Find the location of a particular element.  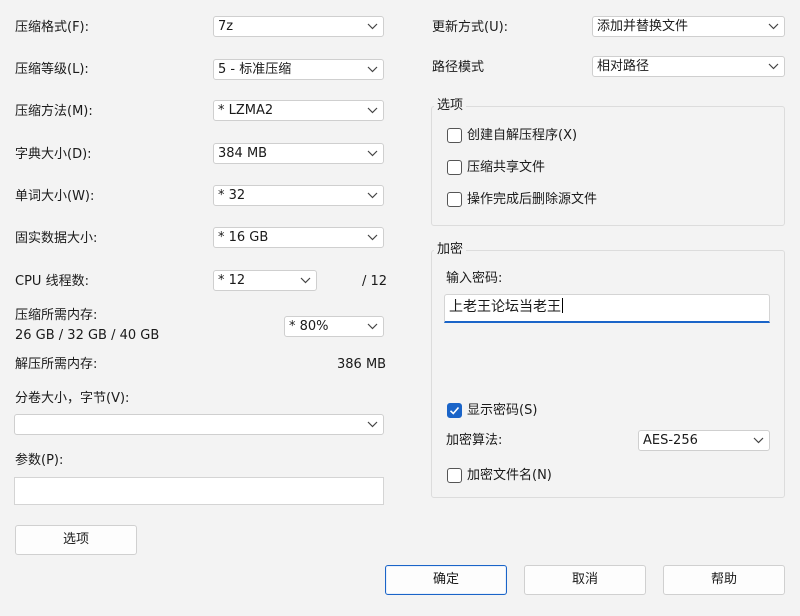

shared-checkbox is located at coordinates (454, 167).